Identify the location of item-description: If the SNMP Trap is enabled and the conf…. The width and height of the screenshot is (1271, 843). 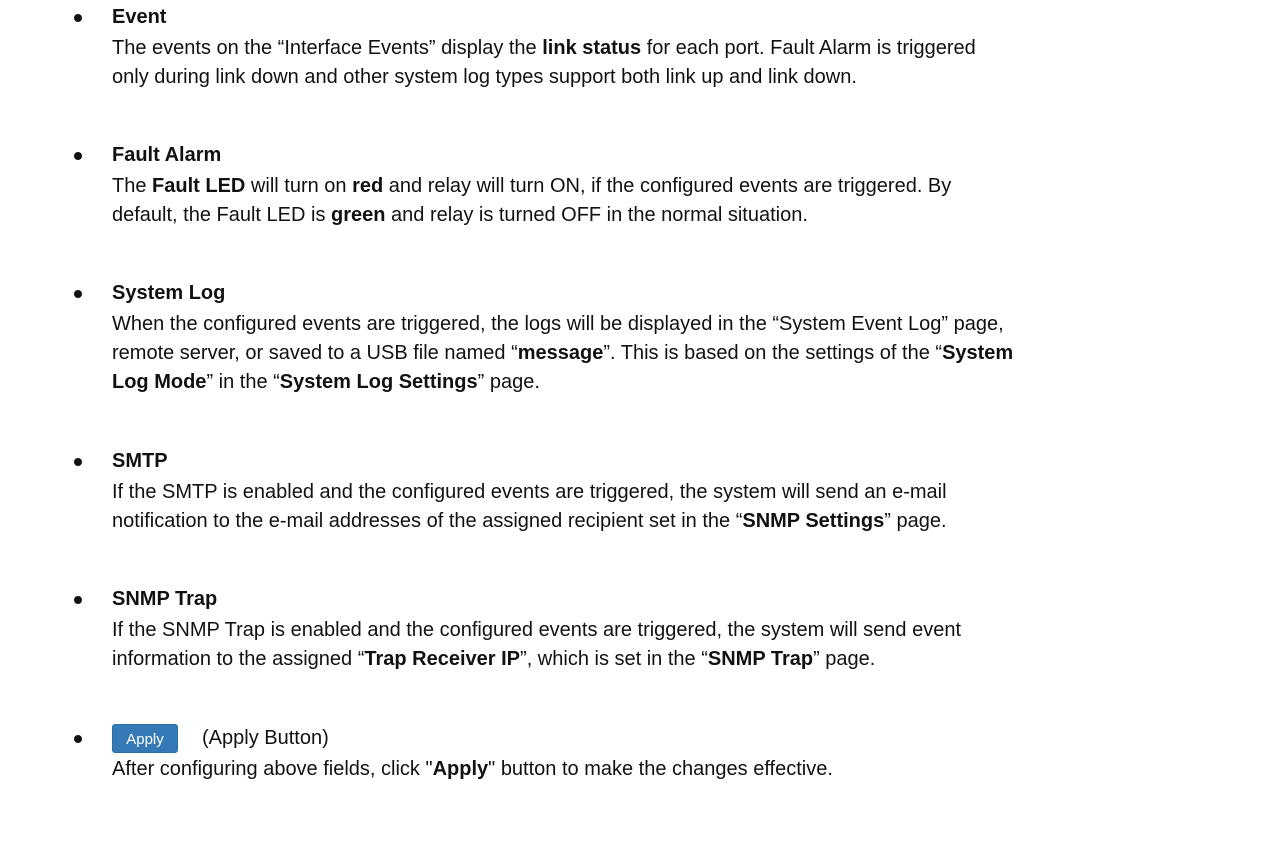
(536, 644).